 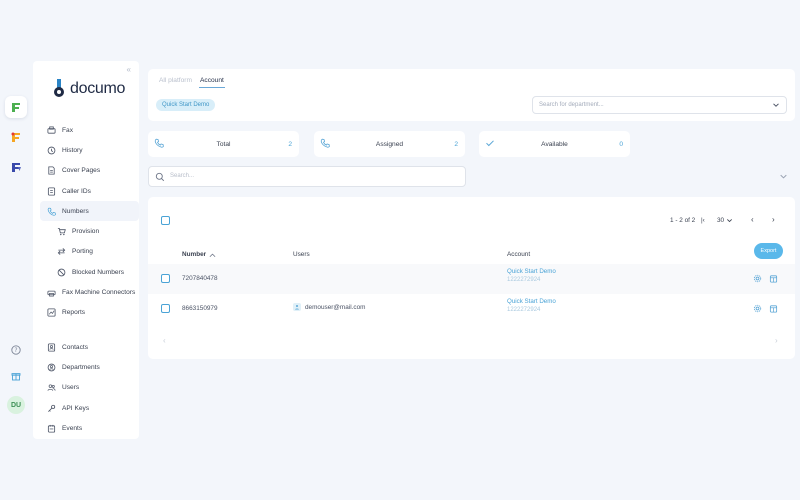 What do you see at coordinates (86, 130) in the screenshot?
I see `sidebar-item-fax: Fax` at bounding box center [86, 130].